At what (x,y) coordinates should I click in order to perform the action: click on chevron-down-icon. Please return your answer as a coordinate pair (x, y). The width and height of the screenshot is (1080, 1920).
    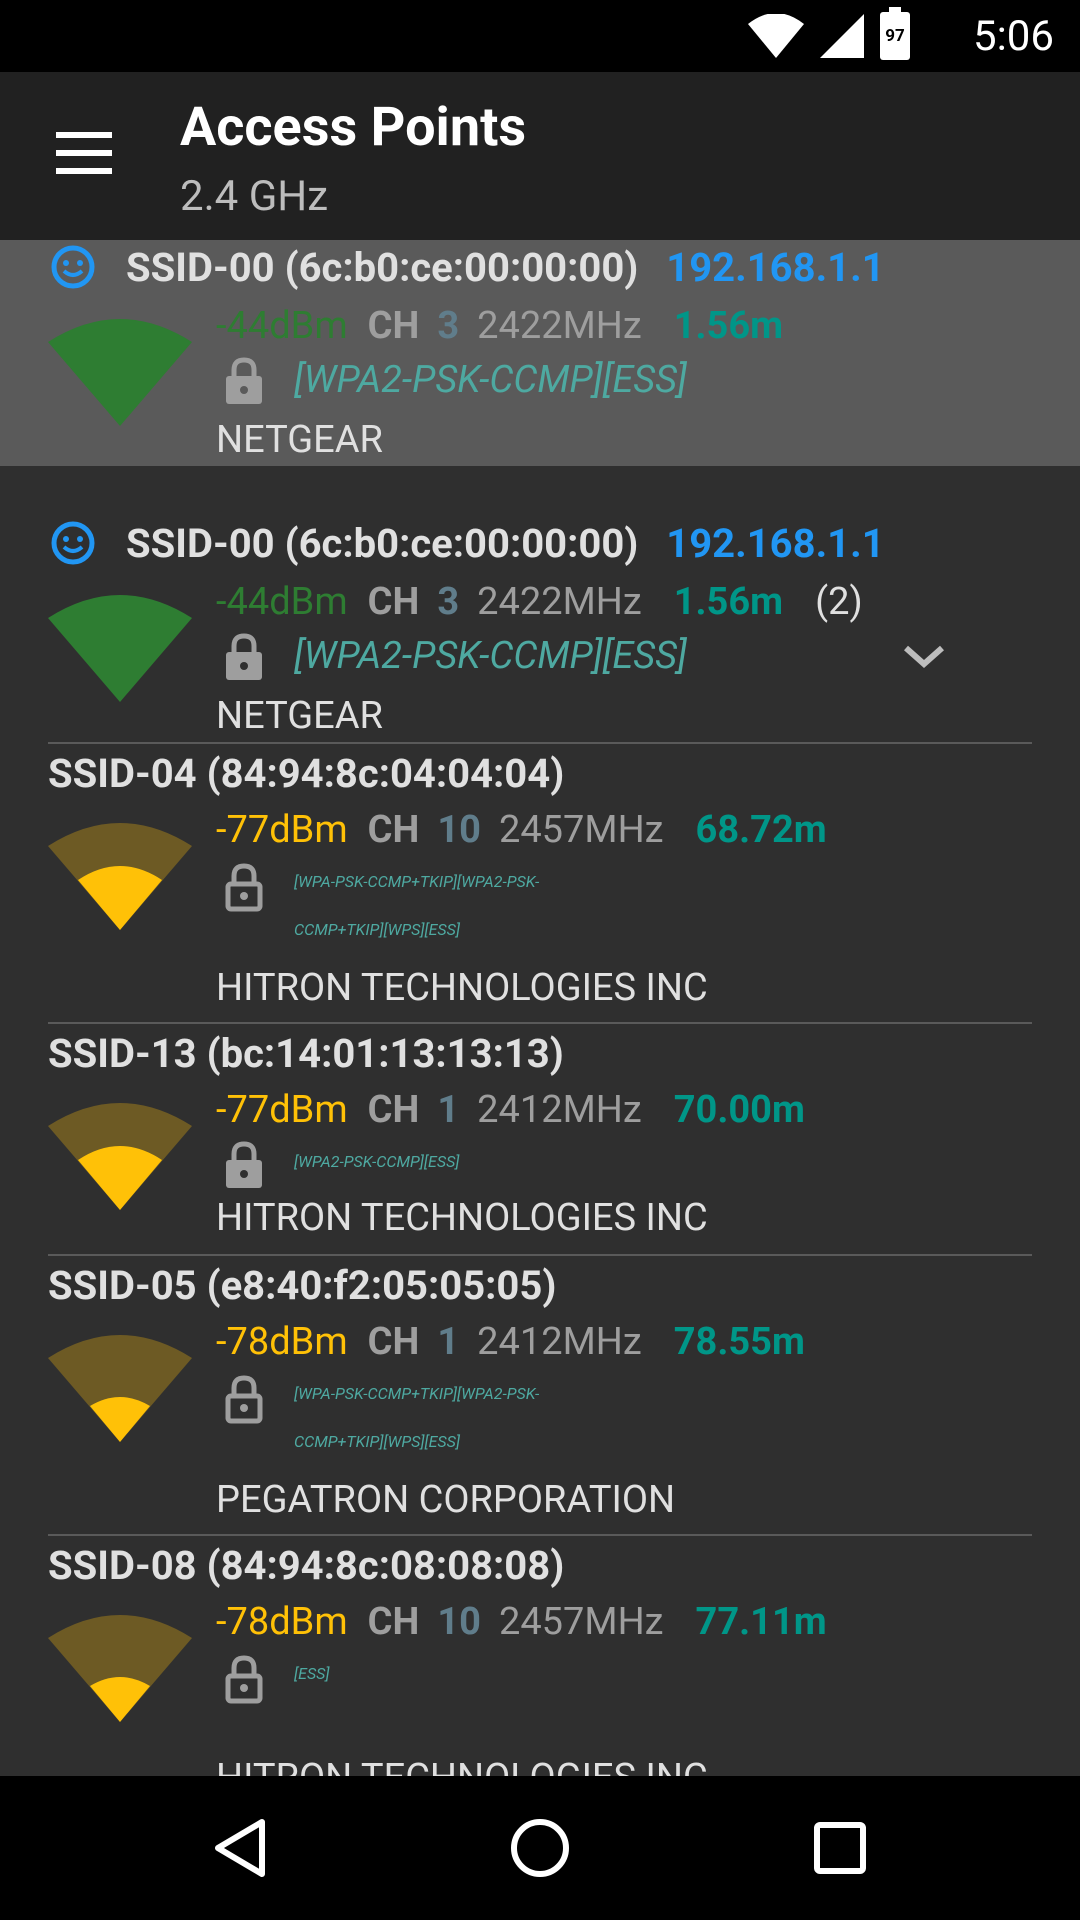
    Looking at the image, I should click on (924, 656).